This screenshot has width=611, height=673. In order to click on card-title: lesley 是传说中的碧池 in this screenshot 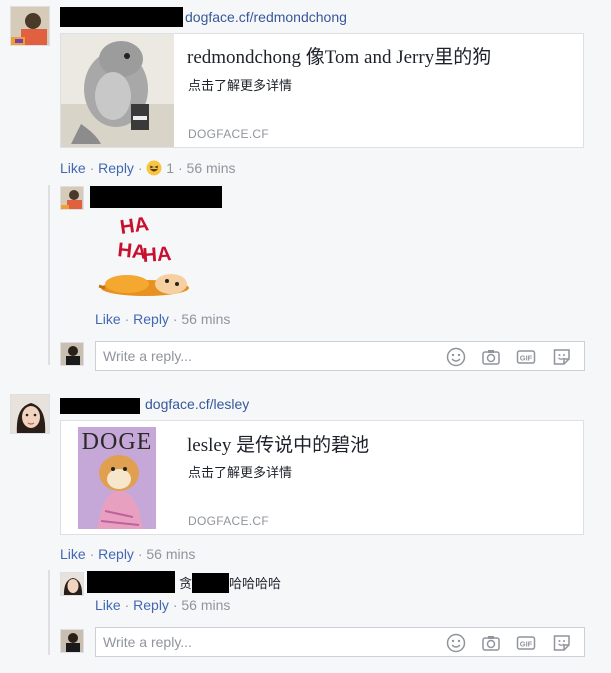, I will do `click(278, 445)`.